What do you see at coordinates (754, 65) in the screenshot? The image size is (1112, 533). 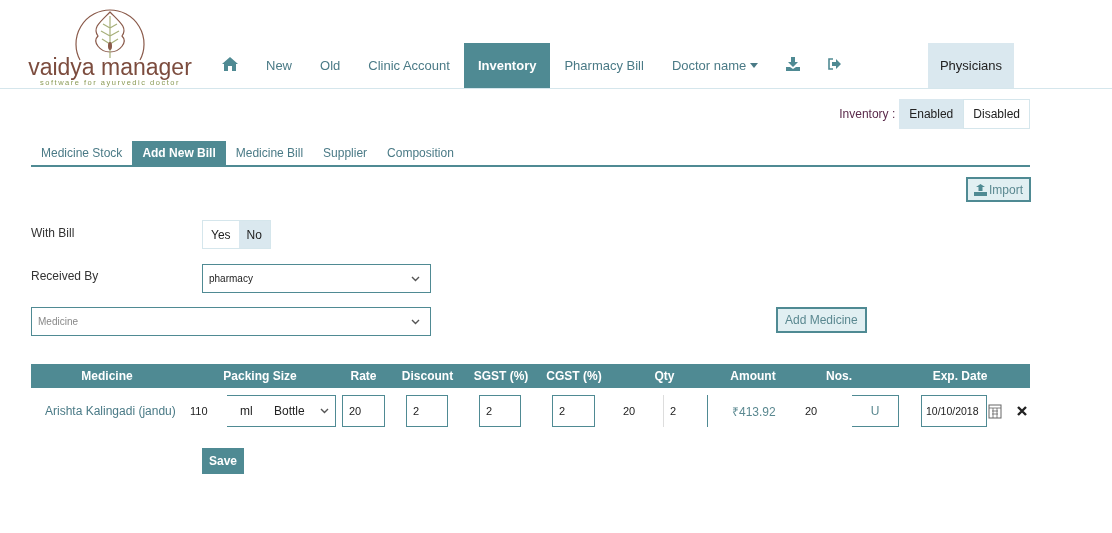 I see `caret-icon` at bounding box center [754, 65].